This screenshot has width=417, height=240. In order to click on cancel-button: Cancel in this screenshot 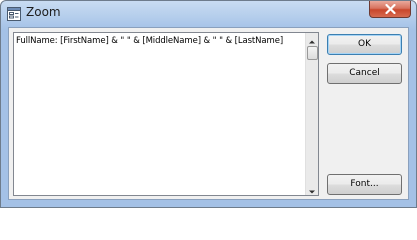, I will do `click(364, 73)`.